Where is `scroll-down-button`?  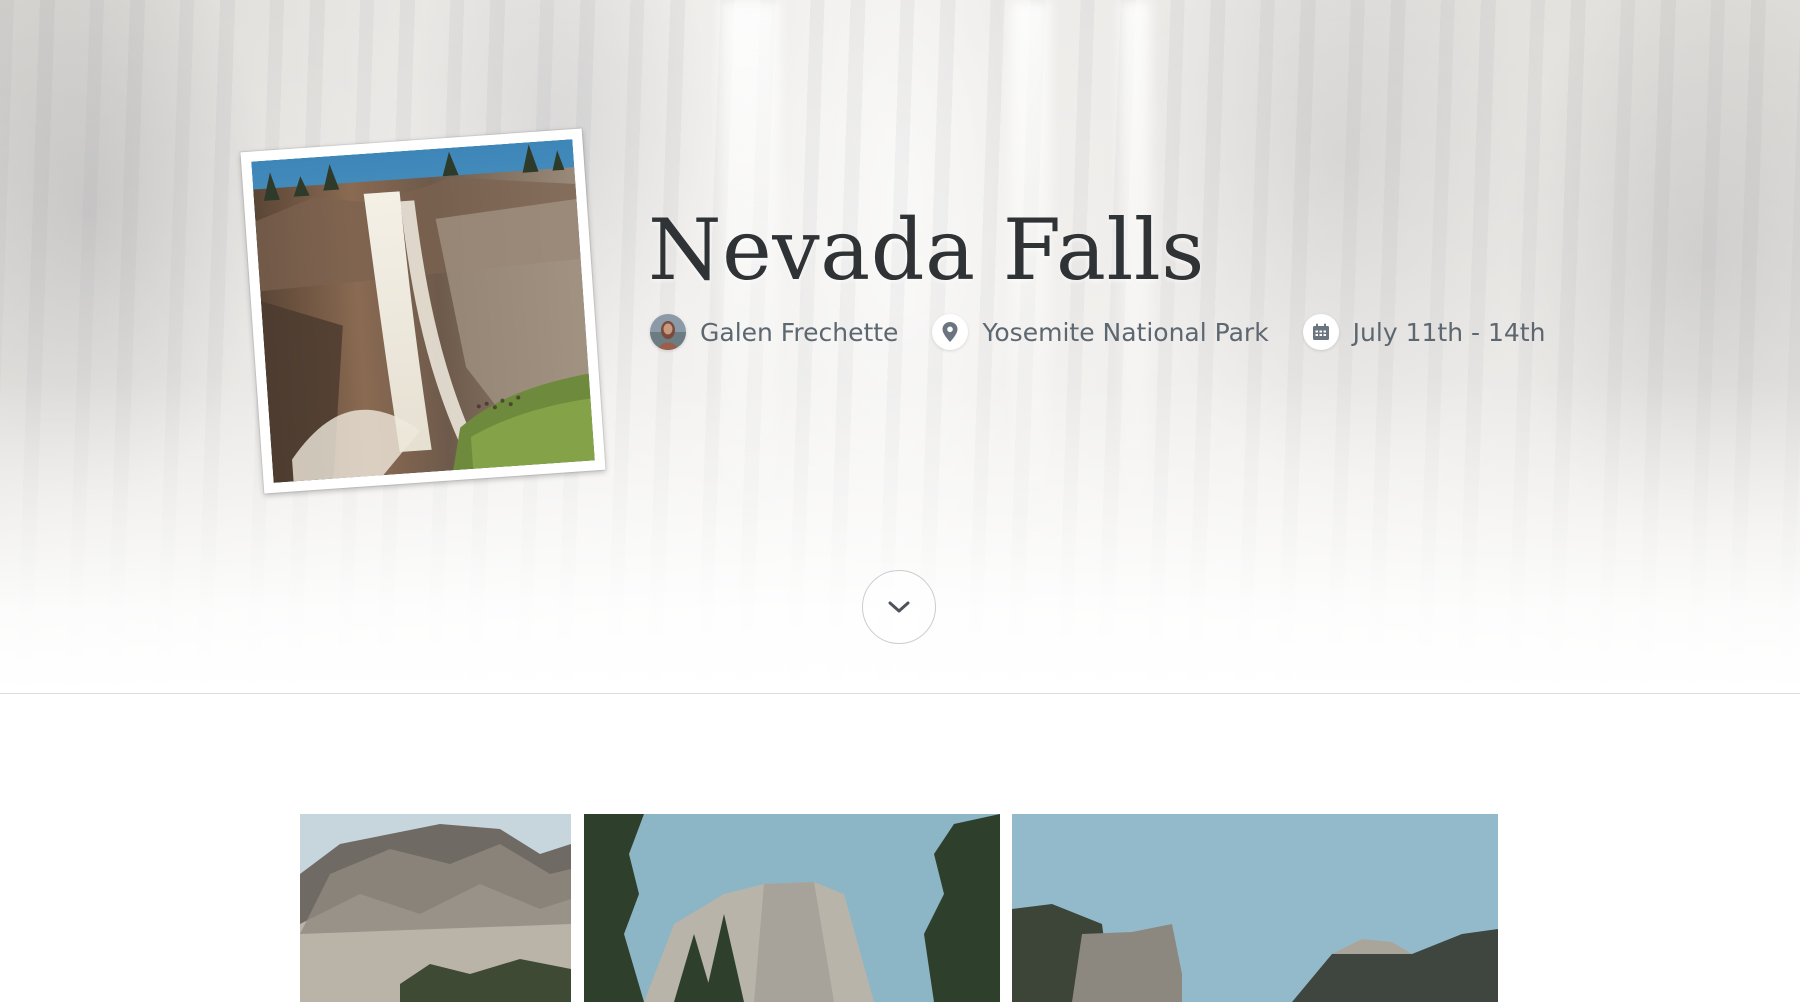 scroll-down-button is located at coordinates (899, 607).